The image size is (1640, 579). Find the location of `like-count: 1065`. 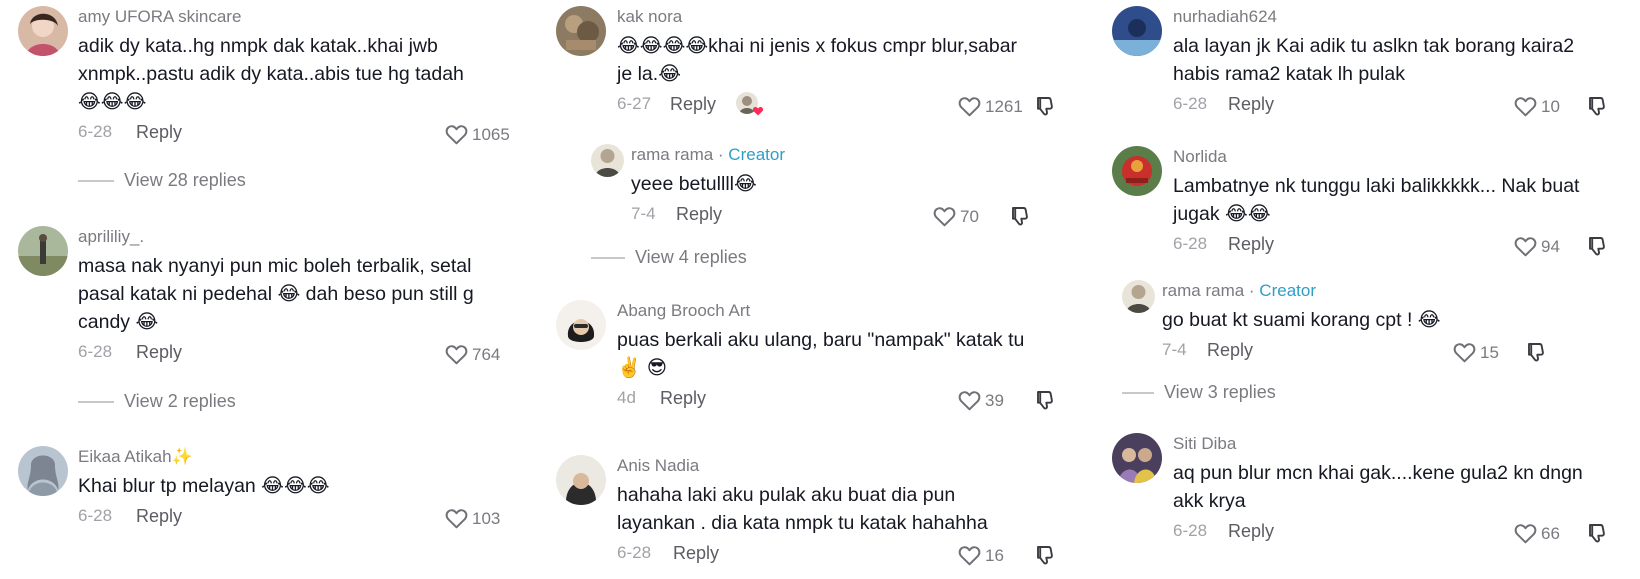

like-count: 1065 is located at coordinates (491, 134).